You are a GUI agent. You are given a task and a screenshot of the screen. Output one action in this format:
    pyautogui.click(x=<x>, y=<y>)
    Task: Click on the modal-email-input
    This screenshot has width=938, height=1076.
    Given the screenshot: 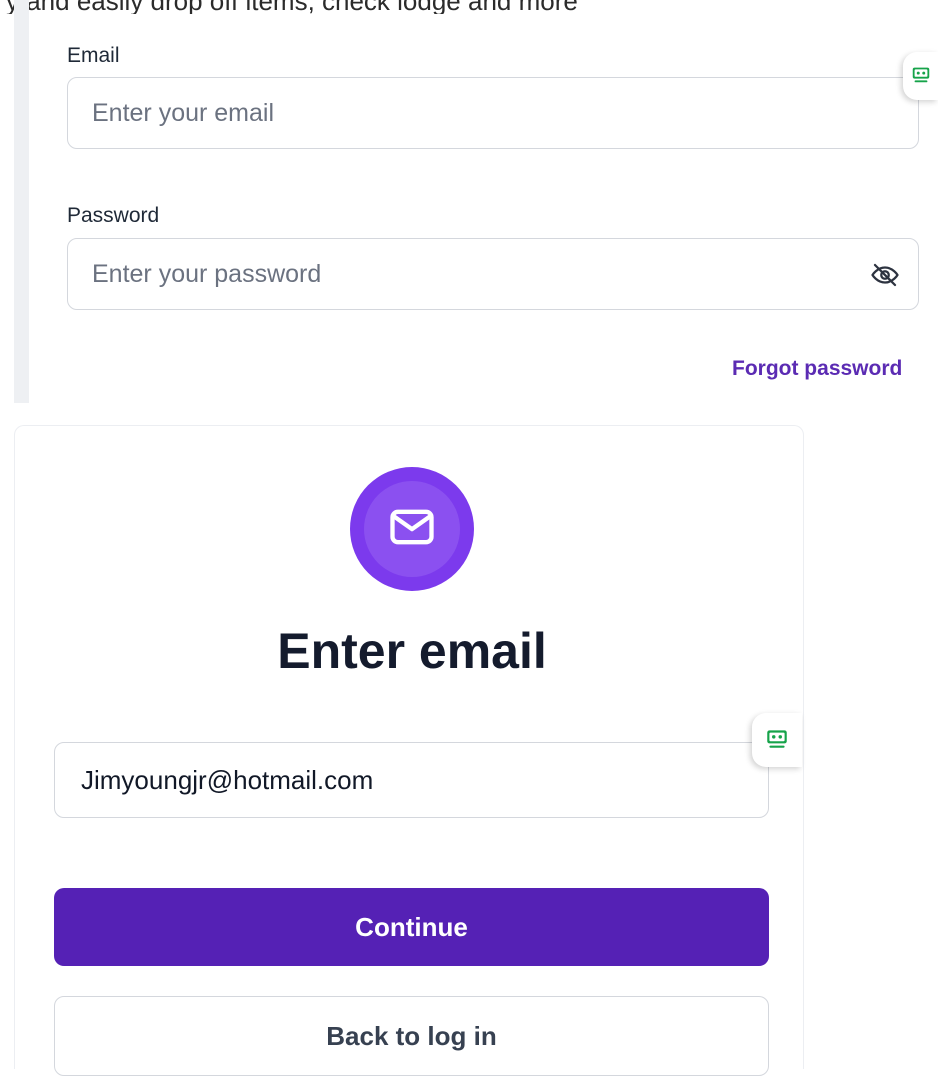 What is the action you would take?
    pyautogui.click(x=411, y=780)
    